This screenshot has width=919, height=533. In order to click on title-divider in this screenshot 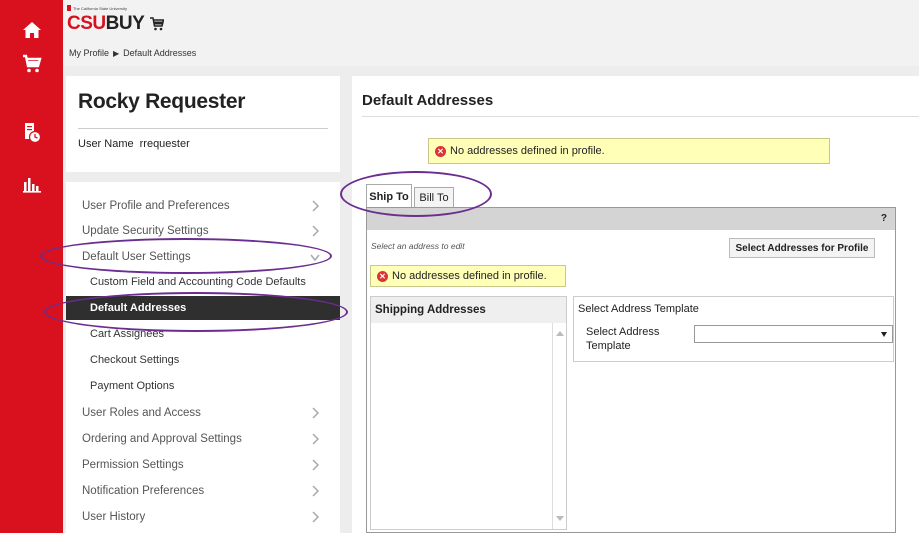, I will do `click(640, 116)`.